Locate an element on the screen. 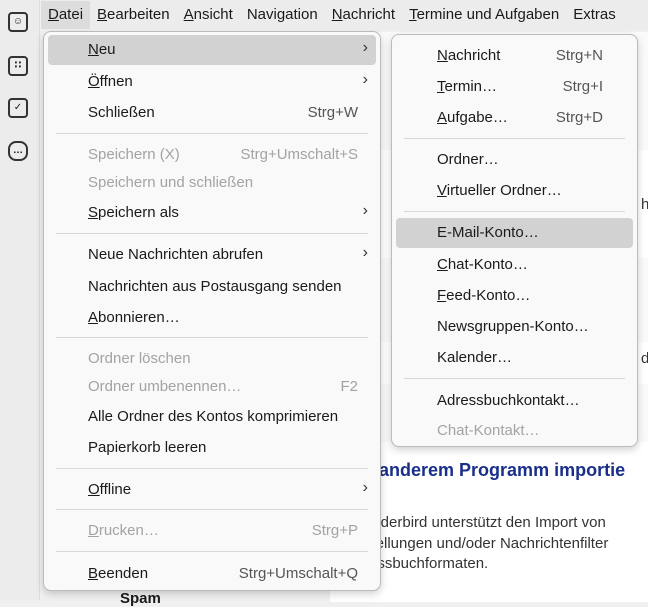 The width and height of the screenshot is (648, 607). import-text-line: underbird unterstützt den Import von is located at coordinates (485, 522).